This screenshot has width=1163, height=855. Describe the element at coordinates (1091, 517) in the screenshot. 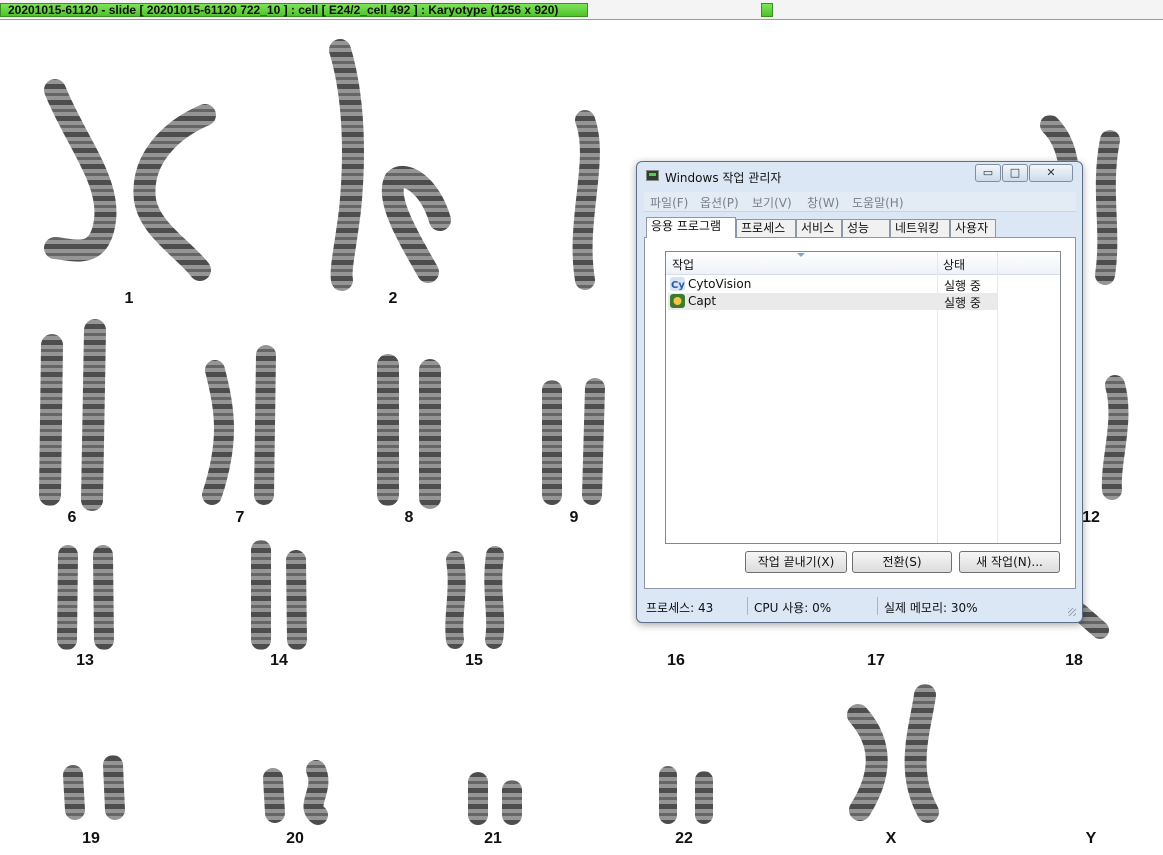

I see `chromosome-label: 12` at that location.